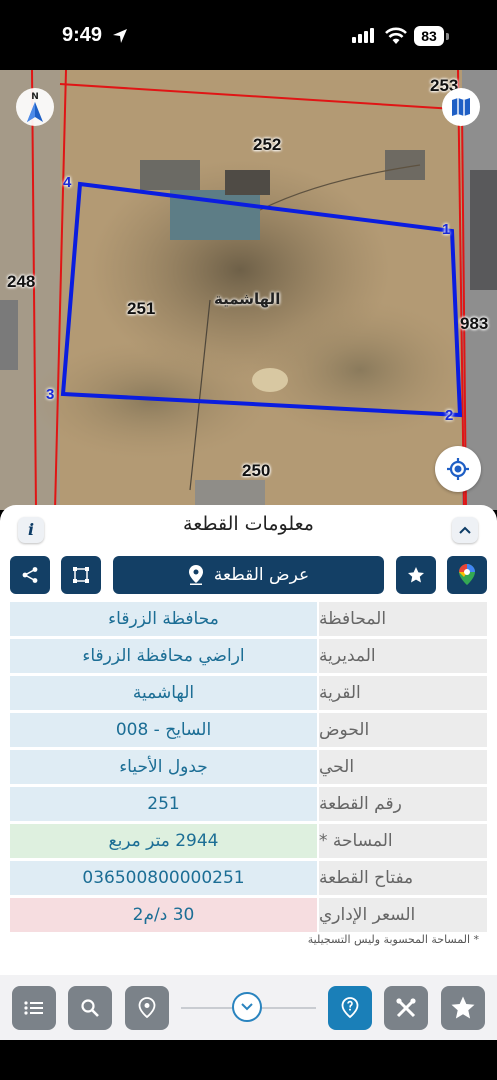 This screenshot has height=1080, width=497. What do you see at coordinates (247, 299) in the screenshot?
I see `village-label: الهاشمية` at bounding box center [247, 299].